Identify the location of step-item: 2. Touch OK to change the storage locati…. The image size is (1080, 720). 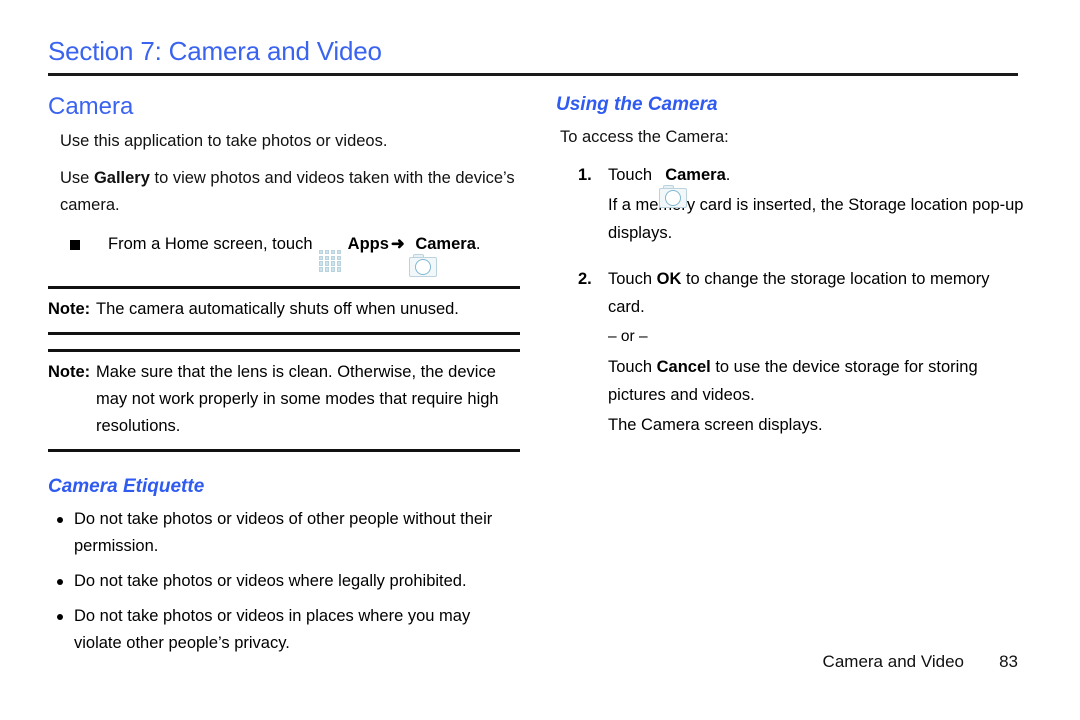
(791, 352).